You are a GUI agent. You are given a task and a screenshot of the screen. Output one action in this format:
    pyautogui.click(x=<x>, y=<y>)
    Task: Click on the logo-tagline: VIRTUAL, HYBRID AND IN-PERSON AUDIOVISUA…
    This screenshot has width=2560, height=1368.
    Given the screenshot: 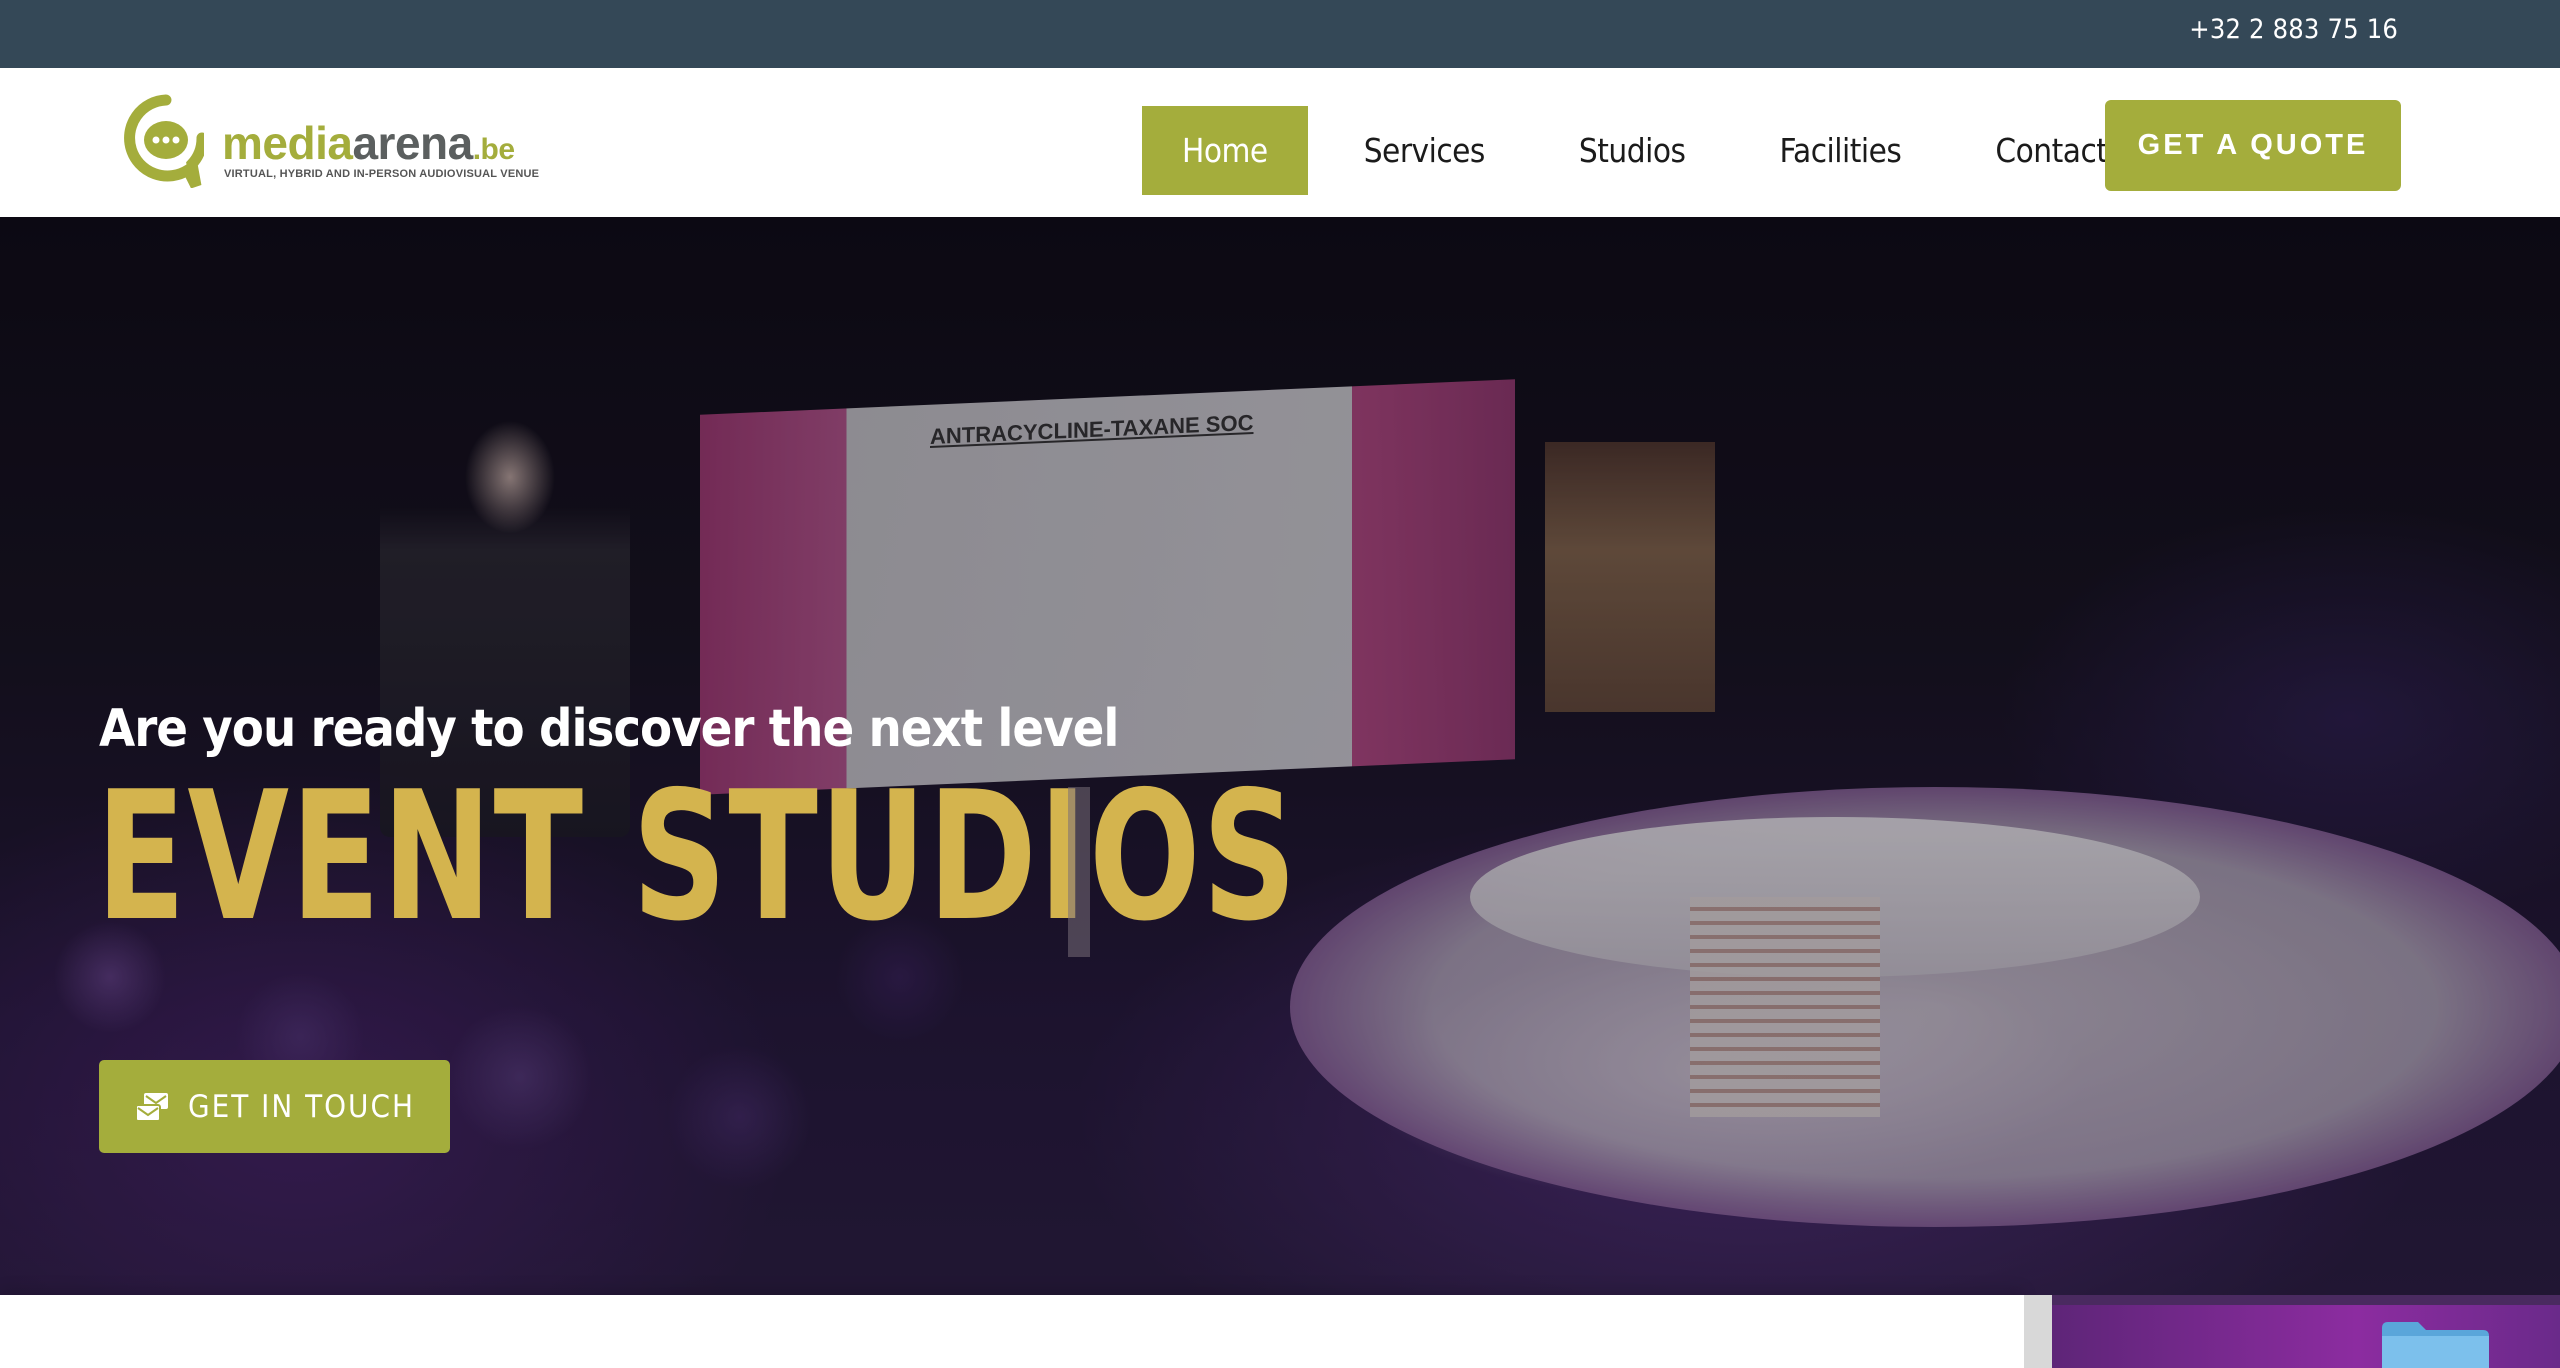 What is the action you would take?
    pyautogui.click(x=382, y=174)
    